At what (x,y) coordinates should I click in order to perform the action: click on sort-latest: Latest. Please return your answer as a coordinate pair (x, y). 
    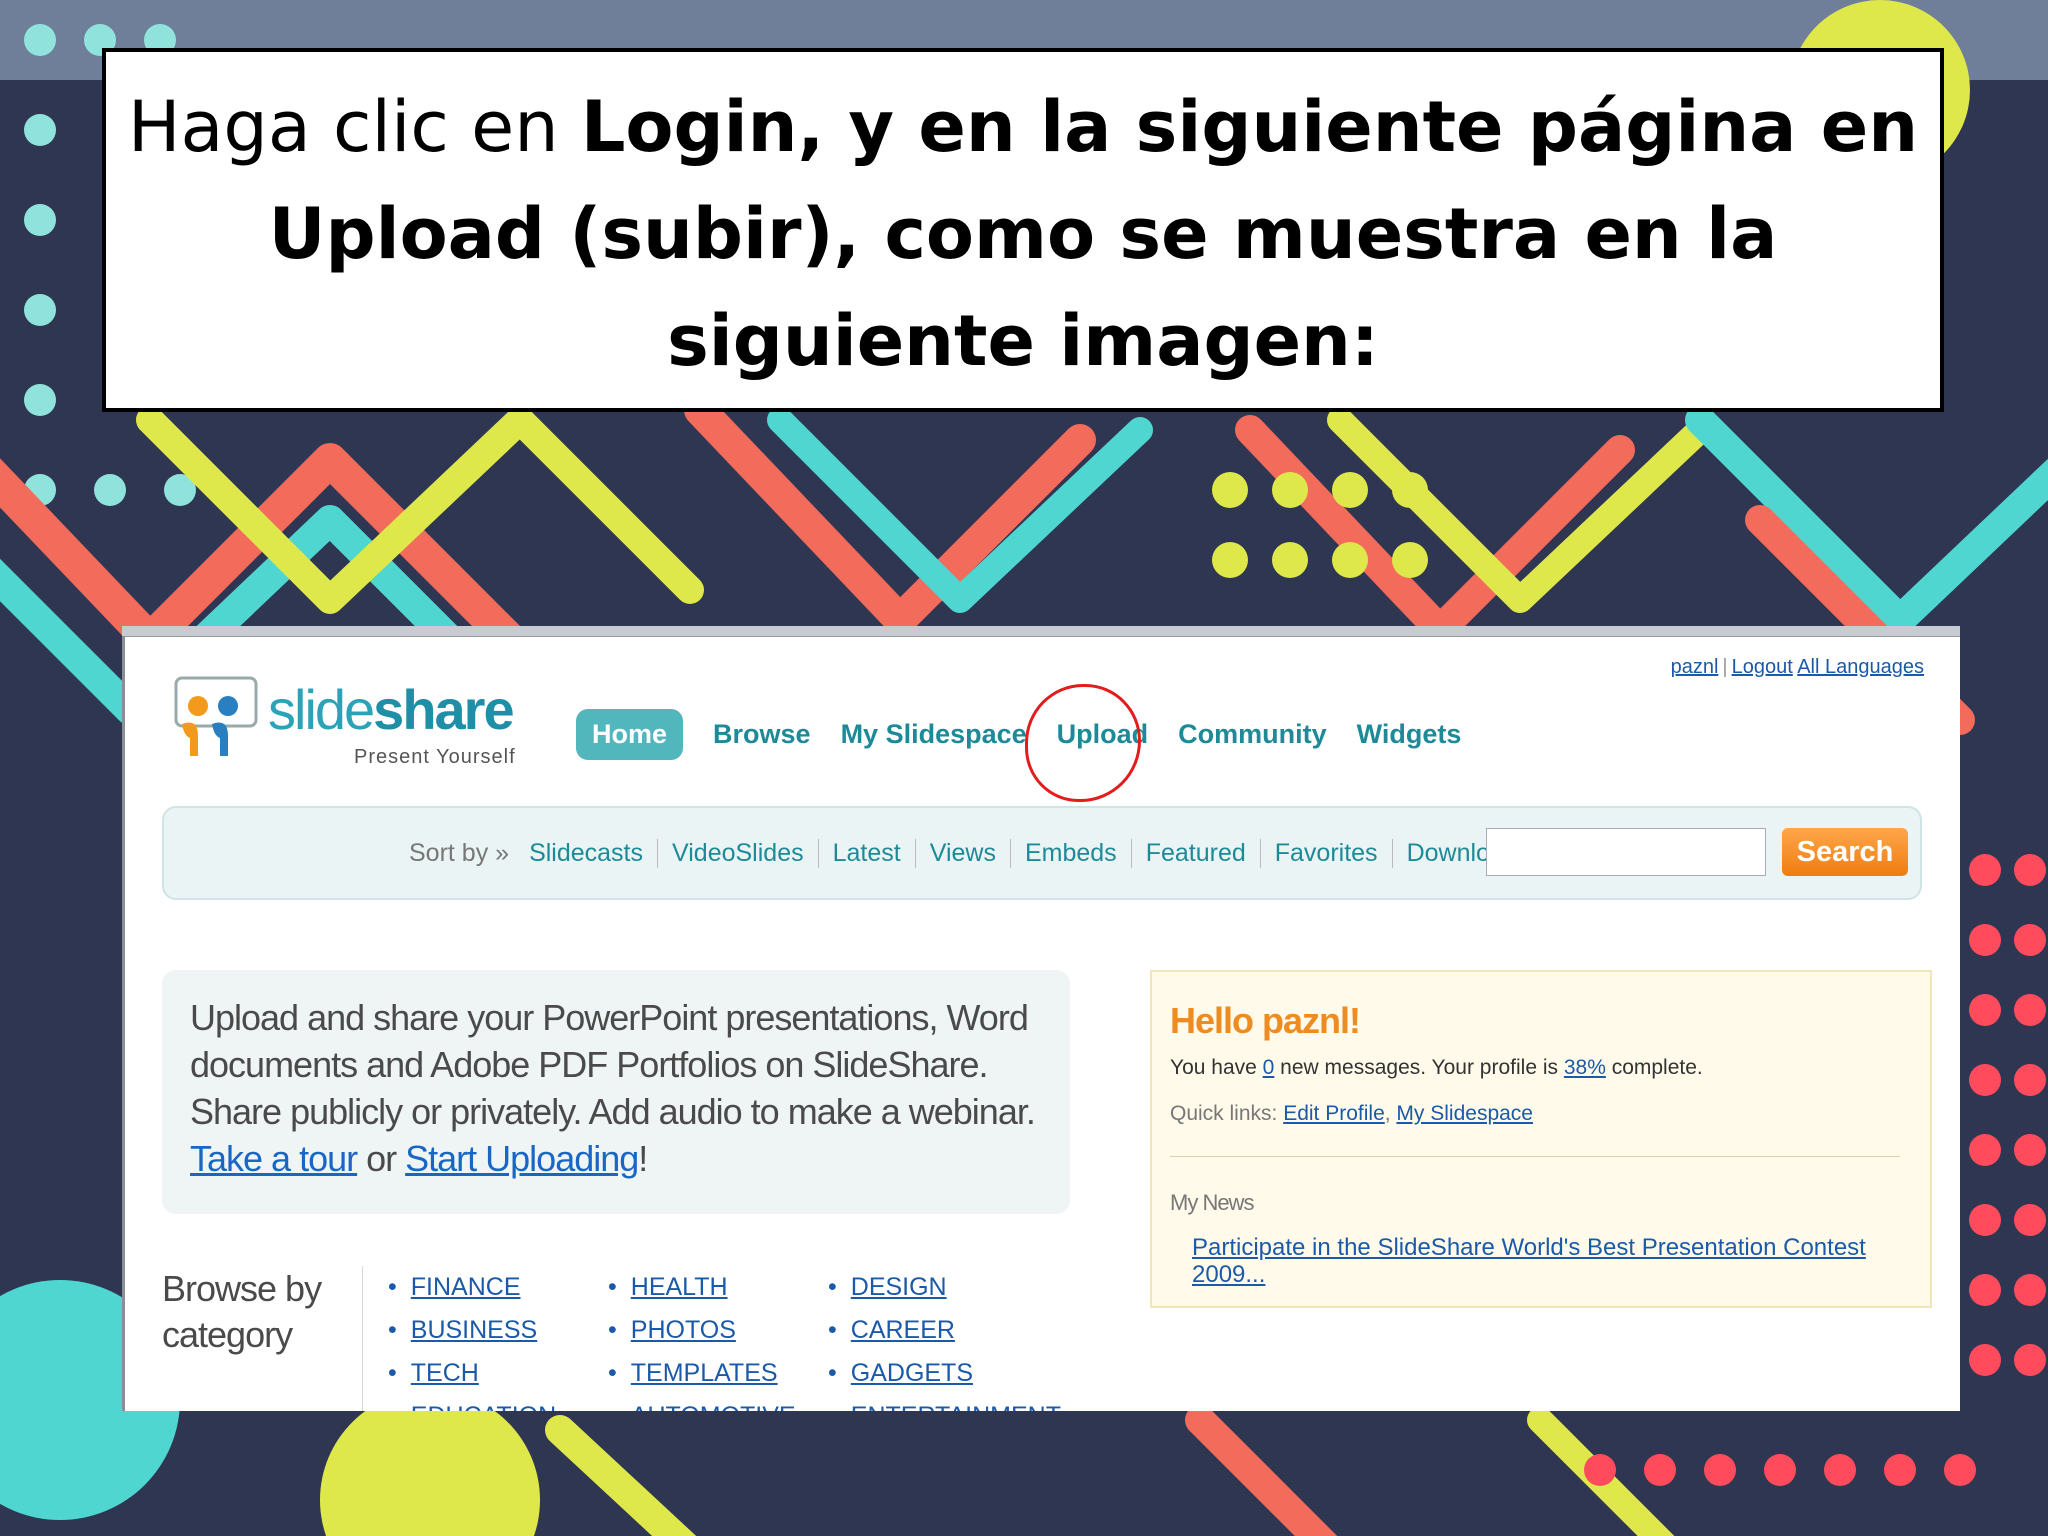
    Looking at the image, I should click on (866, 853).